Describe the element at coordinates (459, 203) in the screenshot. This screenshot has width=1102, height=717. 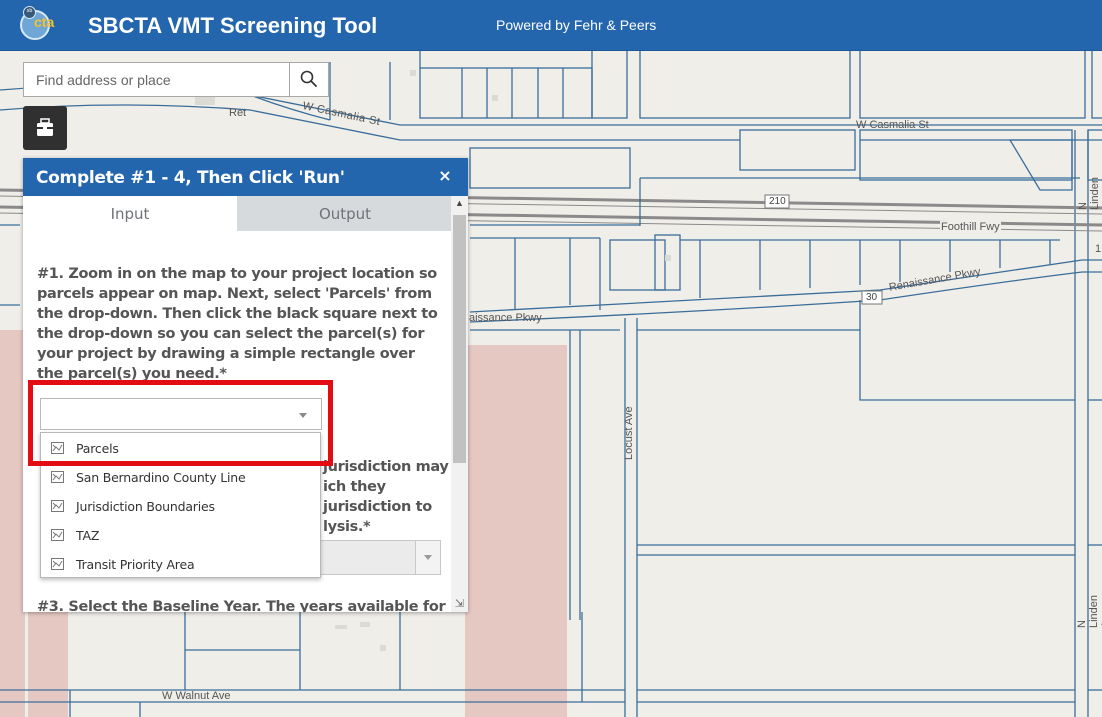
I see `scroll-up-icon: ▲` at that location.